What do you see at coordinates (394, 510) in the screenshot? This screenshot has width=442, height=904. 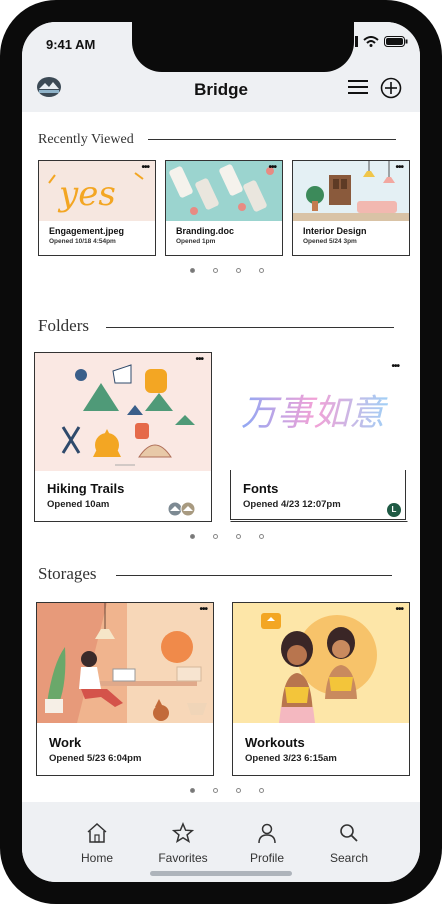 I see `user-avatar: L` at bounding box center [394, 510].